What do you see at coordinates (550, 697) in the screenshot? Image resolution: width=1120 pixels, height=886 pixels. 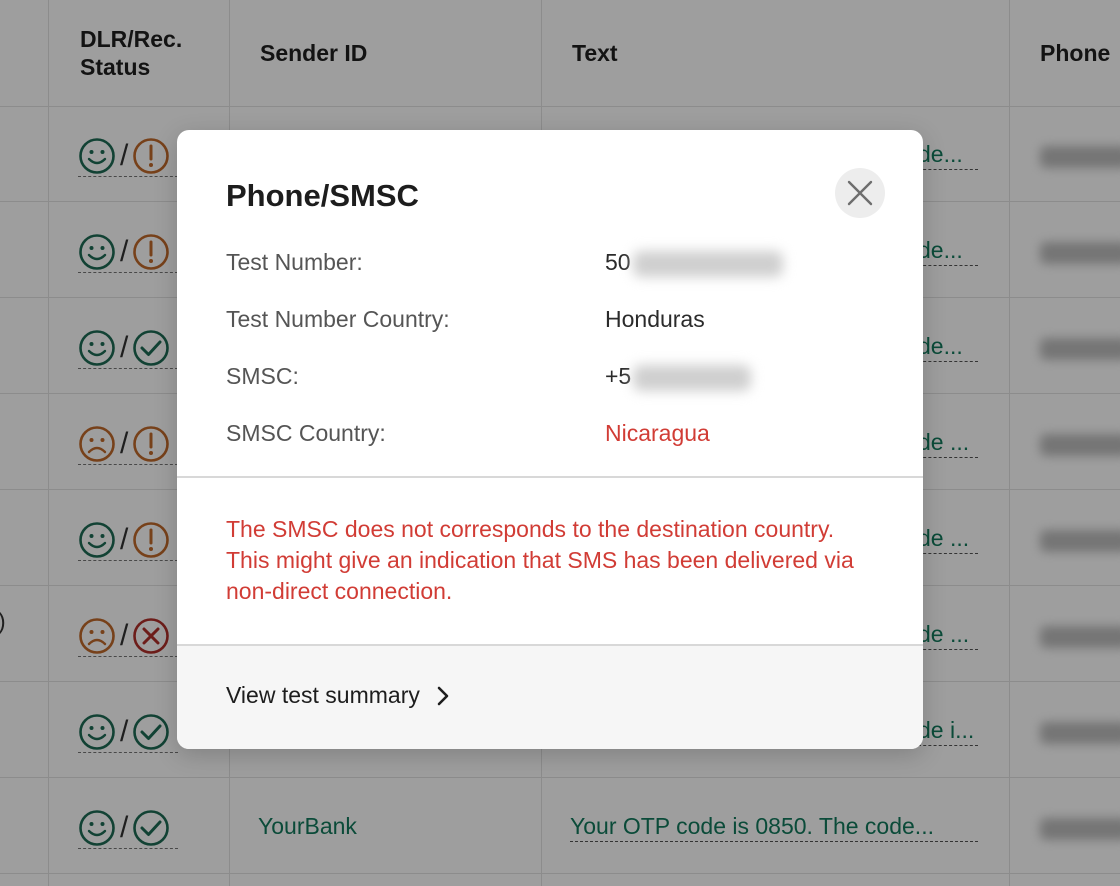 I see `dialog-footer: View test summary` at bounding box center [550, 697].